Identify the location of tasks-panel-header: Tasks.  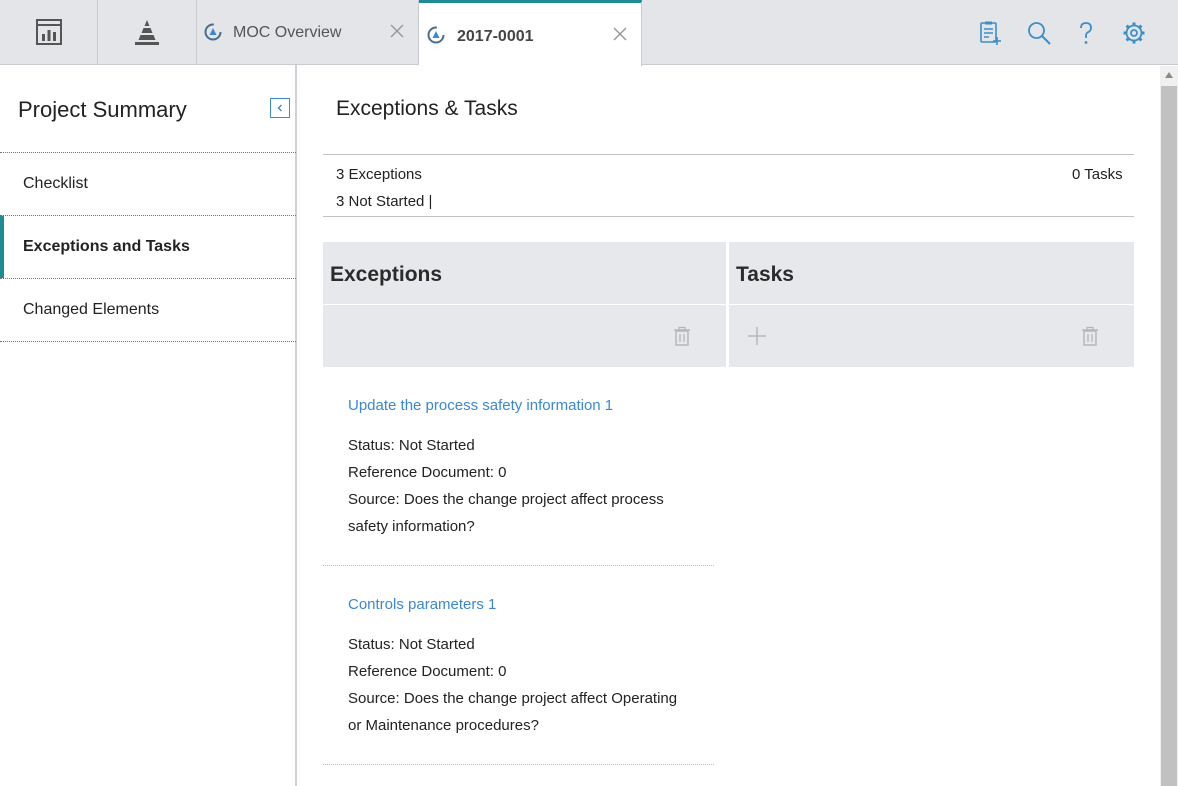
(931, 273).